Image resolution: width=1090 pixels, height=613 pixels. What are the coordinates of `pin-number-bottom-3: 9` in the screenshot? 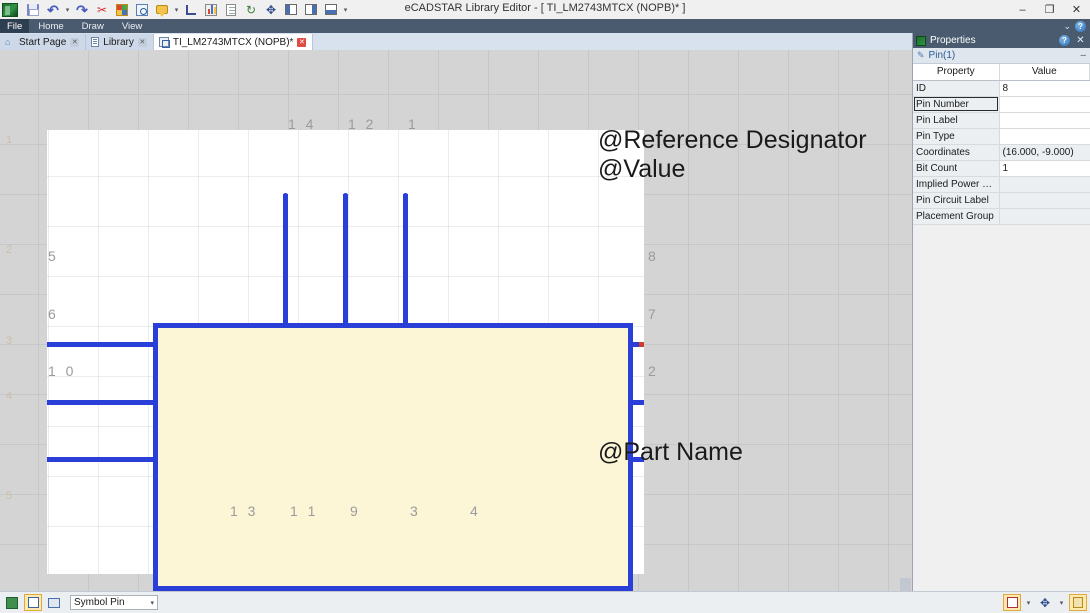 It's located at (355, 511).